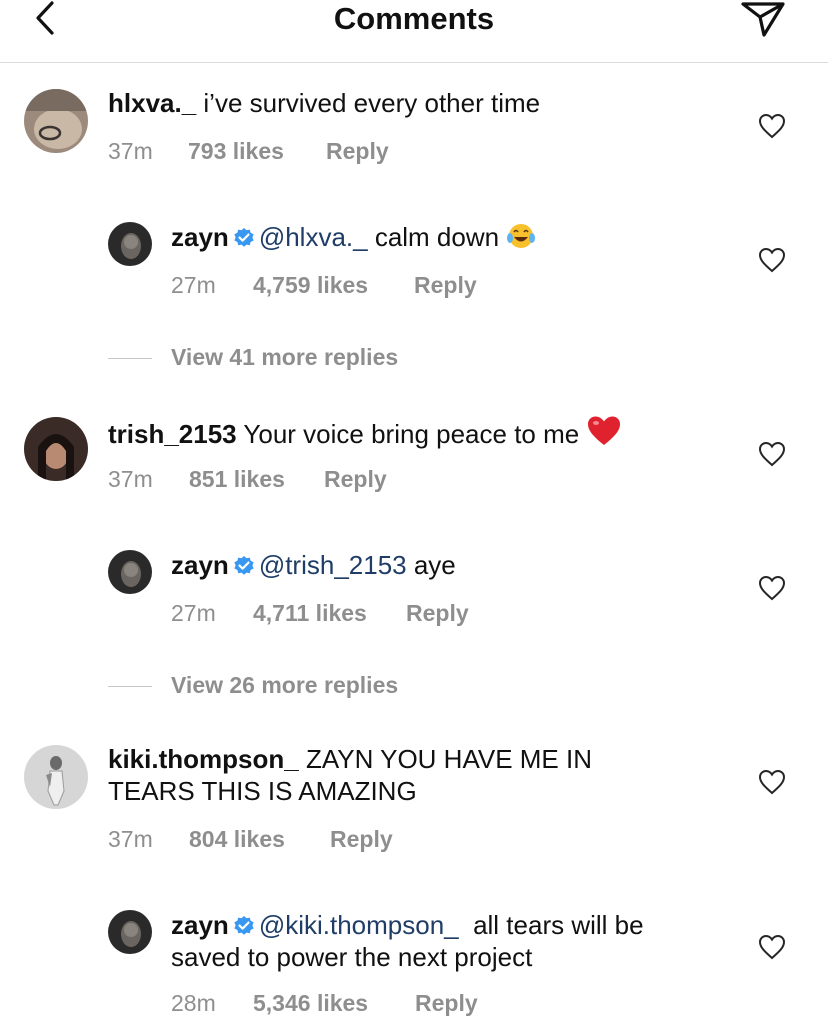 Image resolution: width=828 pixels, height=1017 pixels. I want to click on reply-text: all tears will be, so click(551, 925).